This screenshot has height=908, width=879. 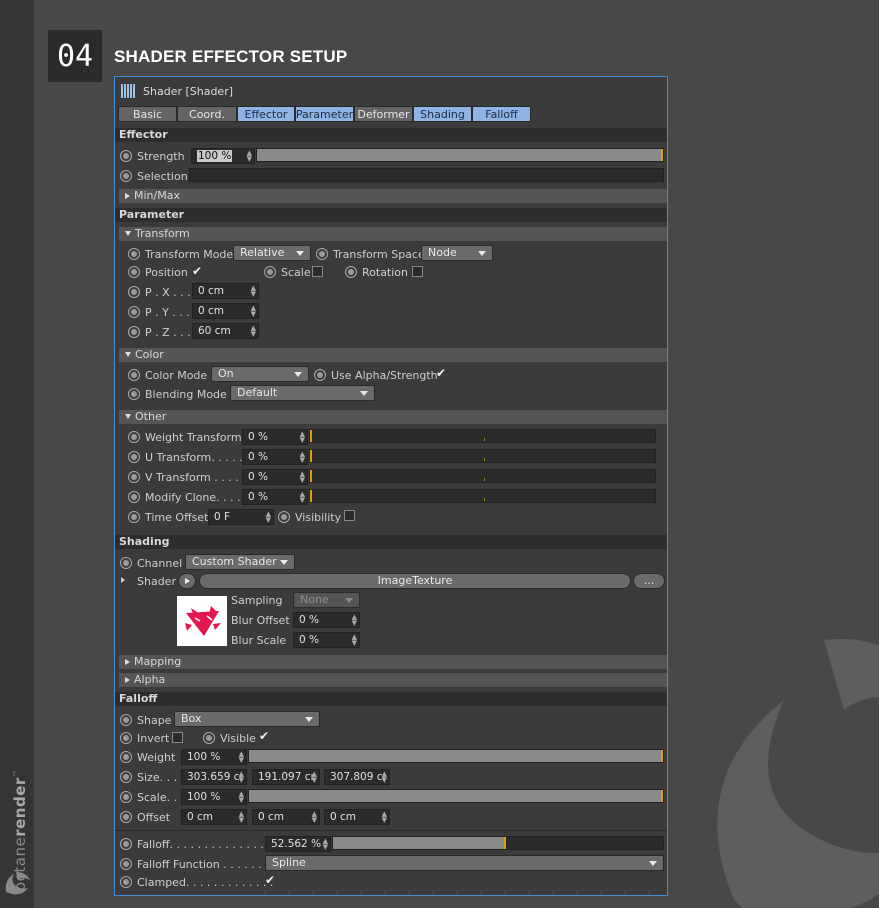 What do you see at coordinates (134, 517) in the screenshot?
I see `time-offset-radio` at bounding box center [134, 517].